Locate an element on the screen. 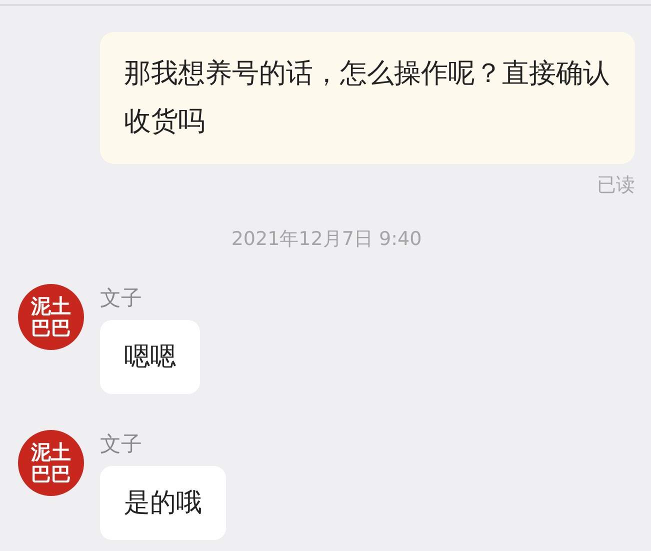 The image size is (651, 551). read-receipt: 已读 is located at coordinates (616, 185).